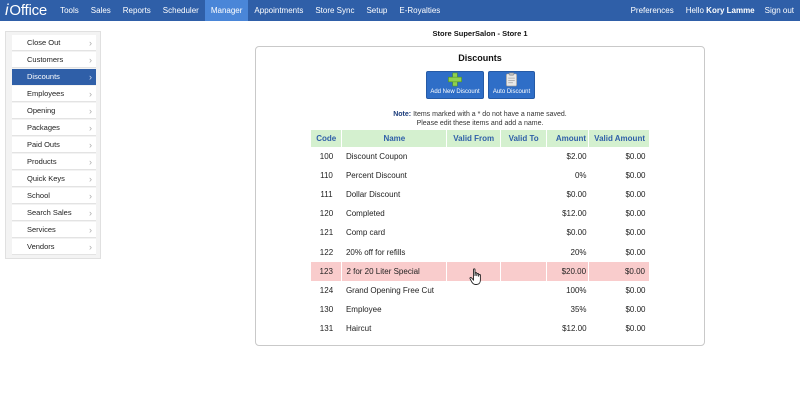  I want to click on nav-item-e-royalties: E-Royalties, so click(419, 10).